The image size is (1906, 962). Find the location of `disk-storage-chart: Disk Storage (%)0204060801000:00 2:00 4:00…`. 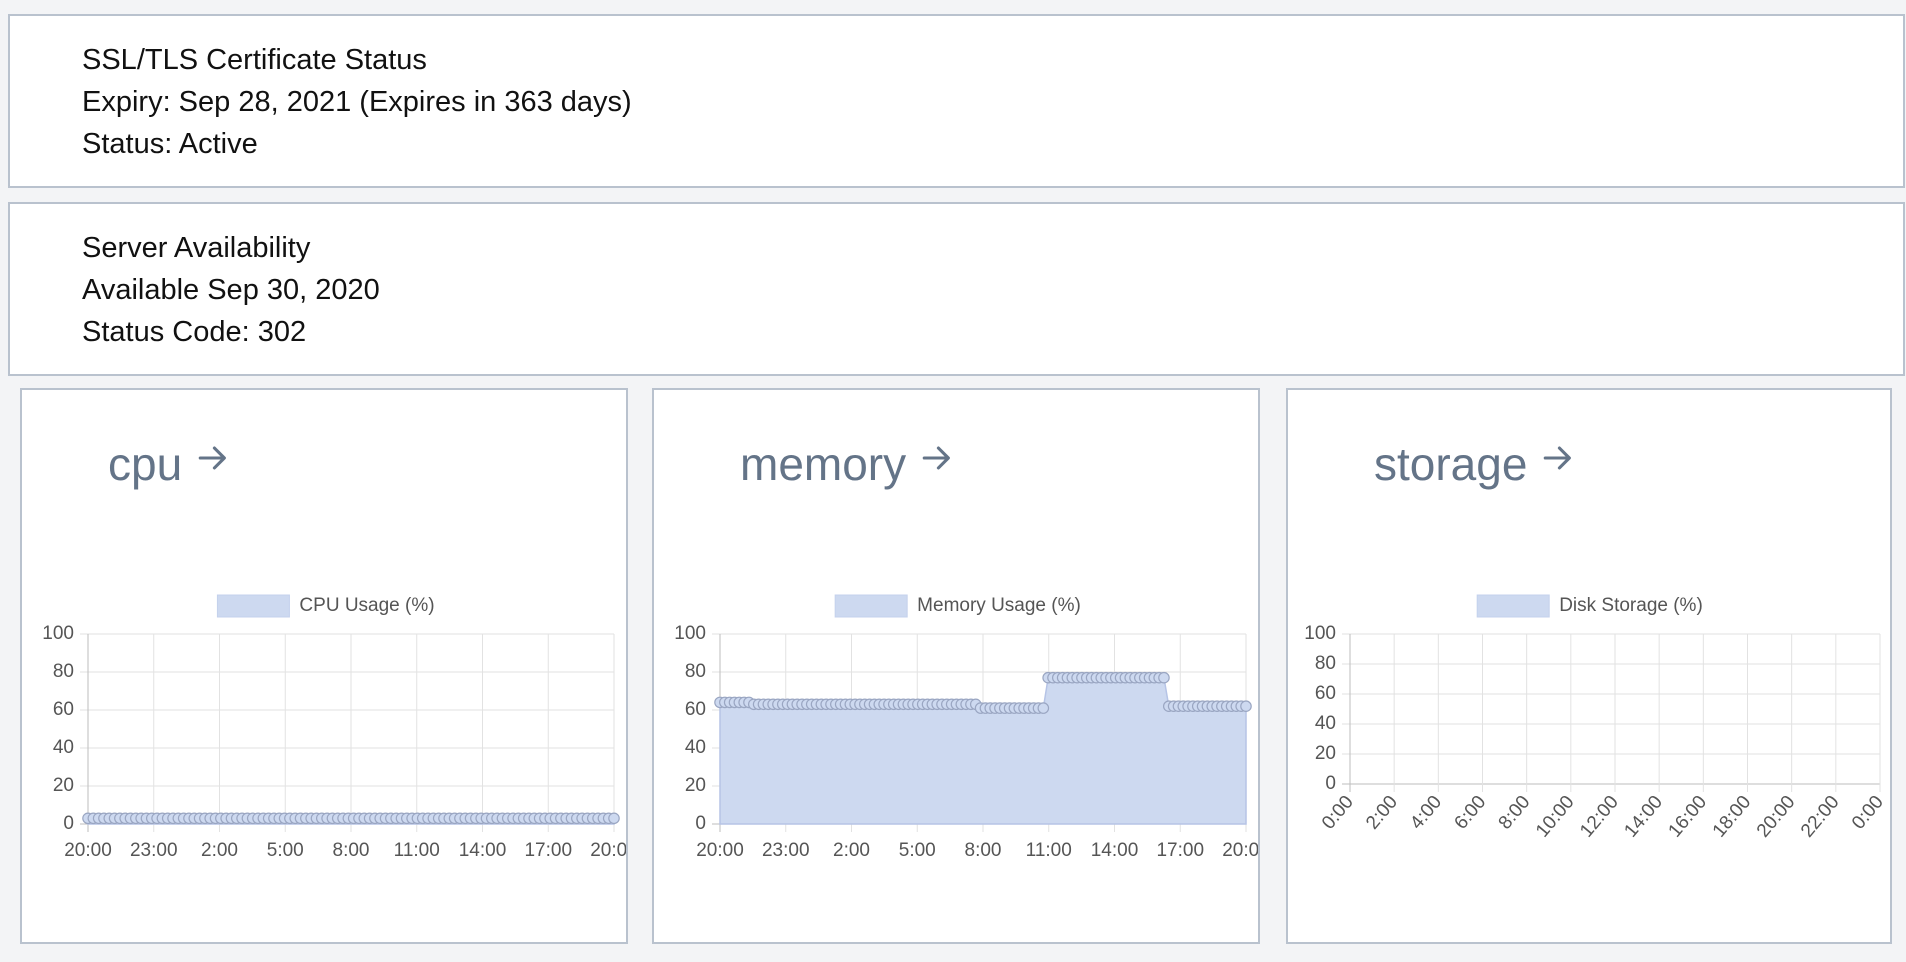

disk-storage-chart: Disk Storage (%)0204060801000:00 2:00 4:00… is located at coordinates (1596, 718).